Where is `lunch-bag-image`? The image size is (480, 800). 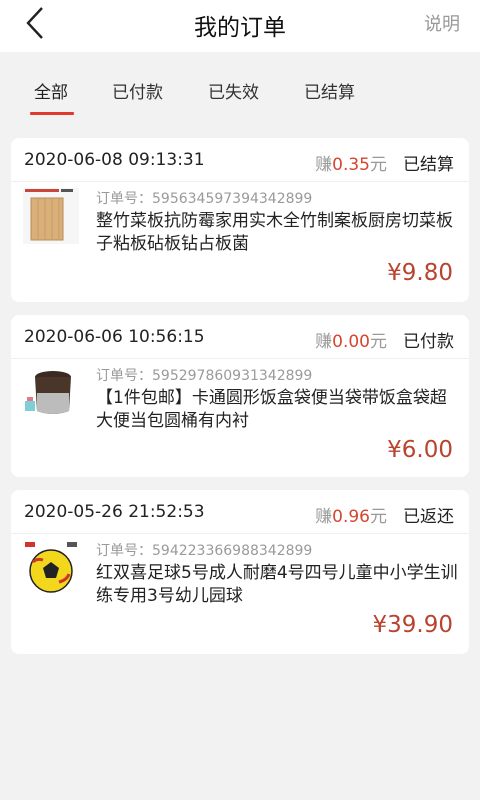
lunch-bag-image is located at coordinates (51, 391).